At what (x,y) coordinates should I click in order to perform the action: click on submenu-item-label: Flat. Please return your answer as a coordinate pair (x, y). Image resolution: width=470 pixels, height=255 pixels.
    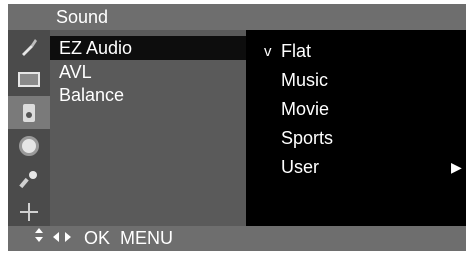
    Looking at the image, I should click on (296, 51).